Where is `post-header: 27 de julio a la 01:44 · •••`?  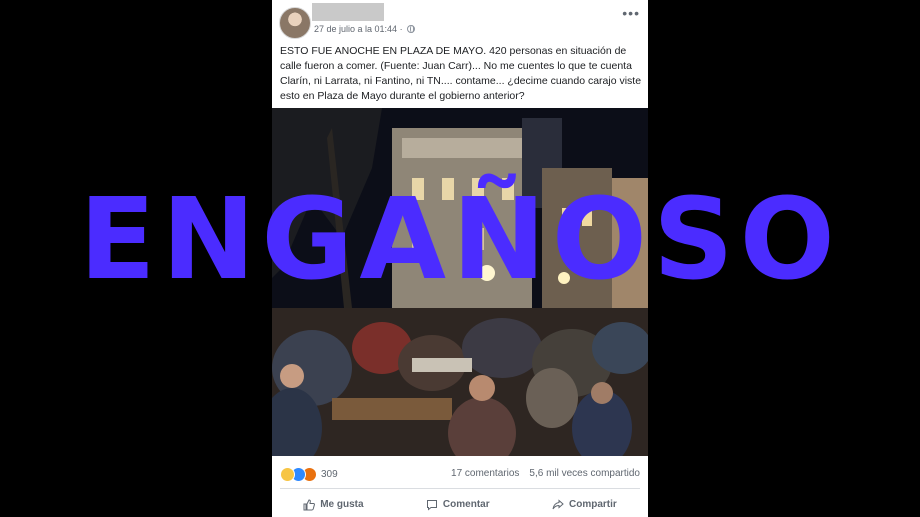 post-header: 27 de julio a la 01:44 · ••• is located at coordinates (460, 20).